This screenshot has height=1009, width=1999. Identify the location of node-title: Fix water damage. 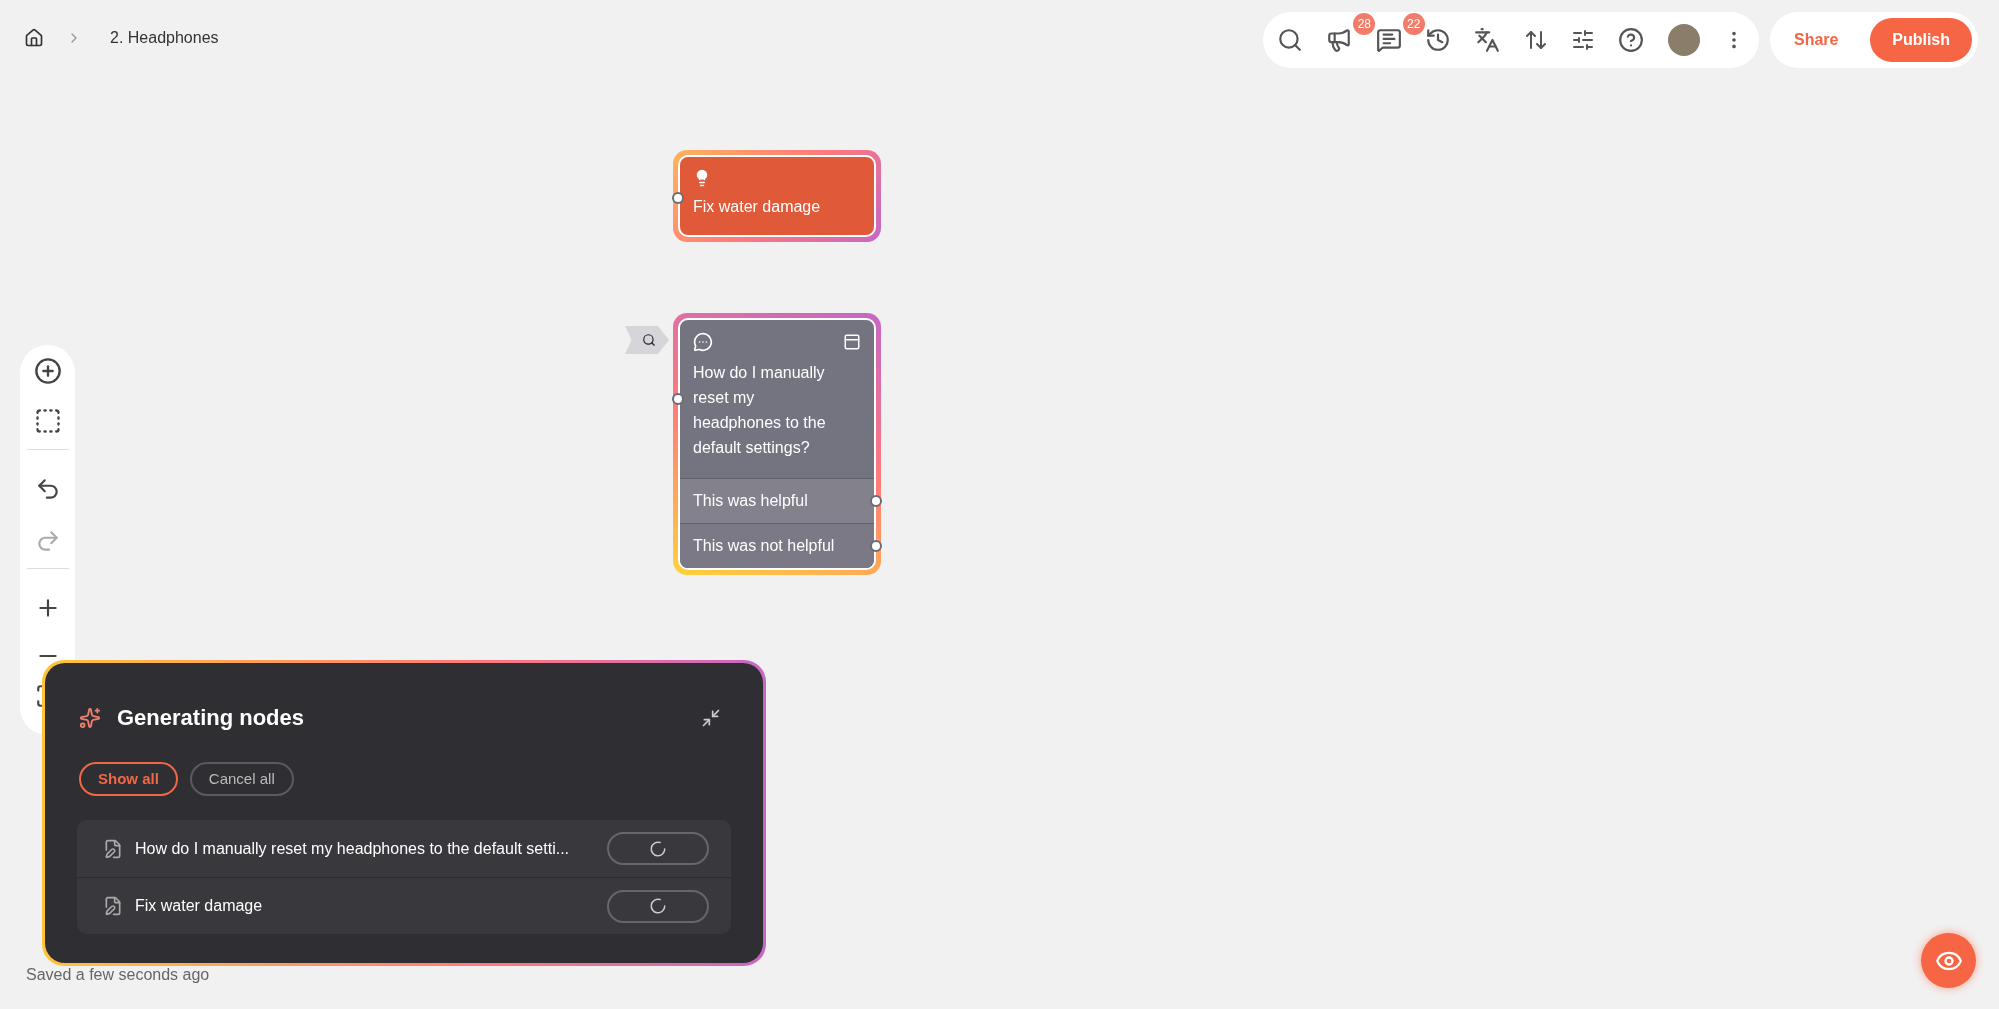
(757, 207).